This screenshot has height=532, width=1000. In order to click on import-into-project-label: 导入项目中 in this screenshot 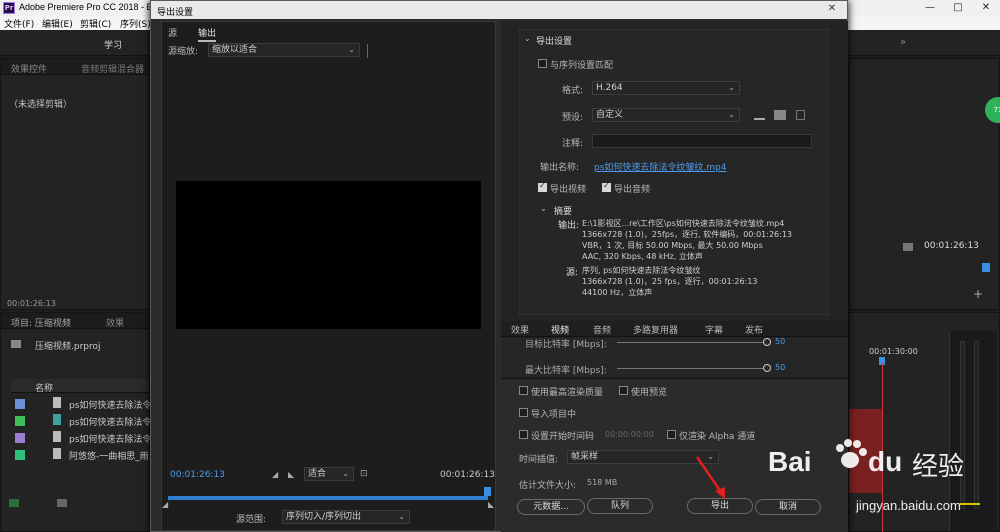, I will do `click(554, 415)`.